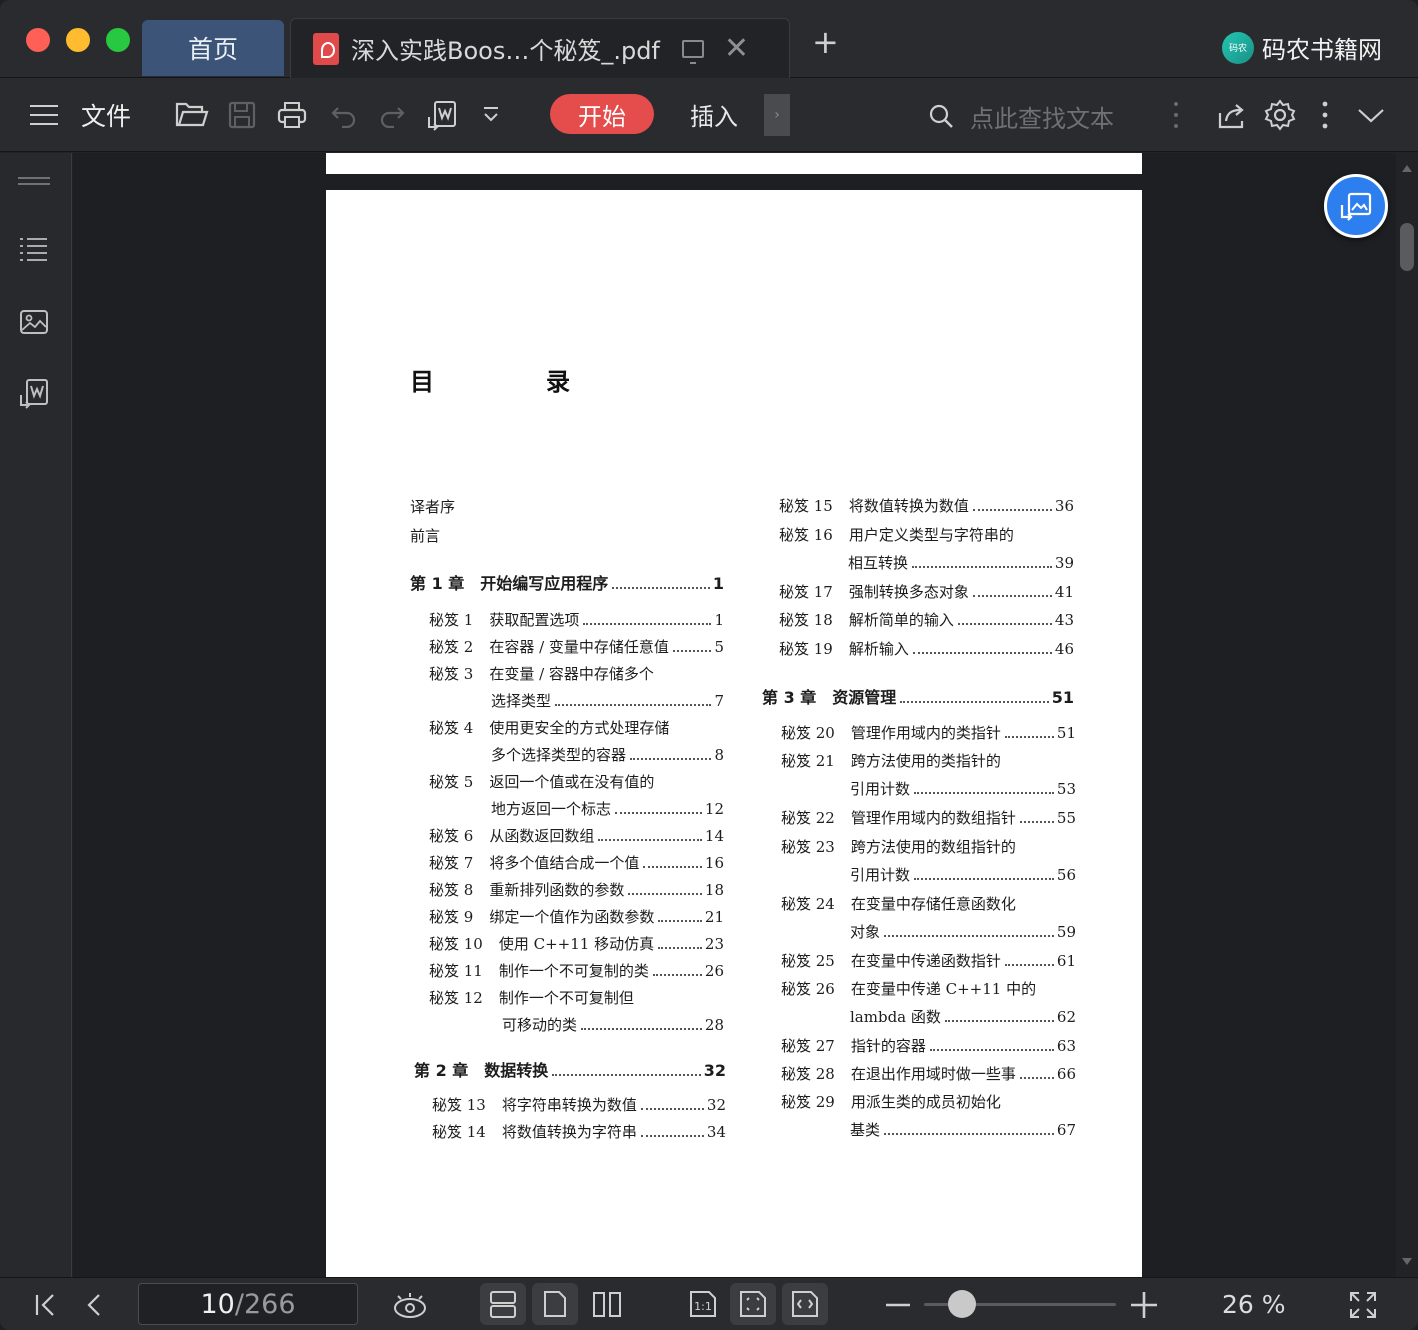 This screenshot has height=1330, width=1418. What do you see at coordinates (1066, 1017) in the screenshot?
I see `toc-page-number: 62` at bounding box center [1066, 1017].